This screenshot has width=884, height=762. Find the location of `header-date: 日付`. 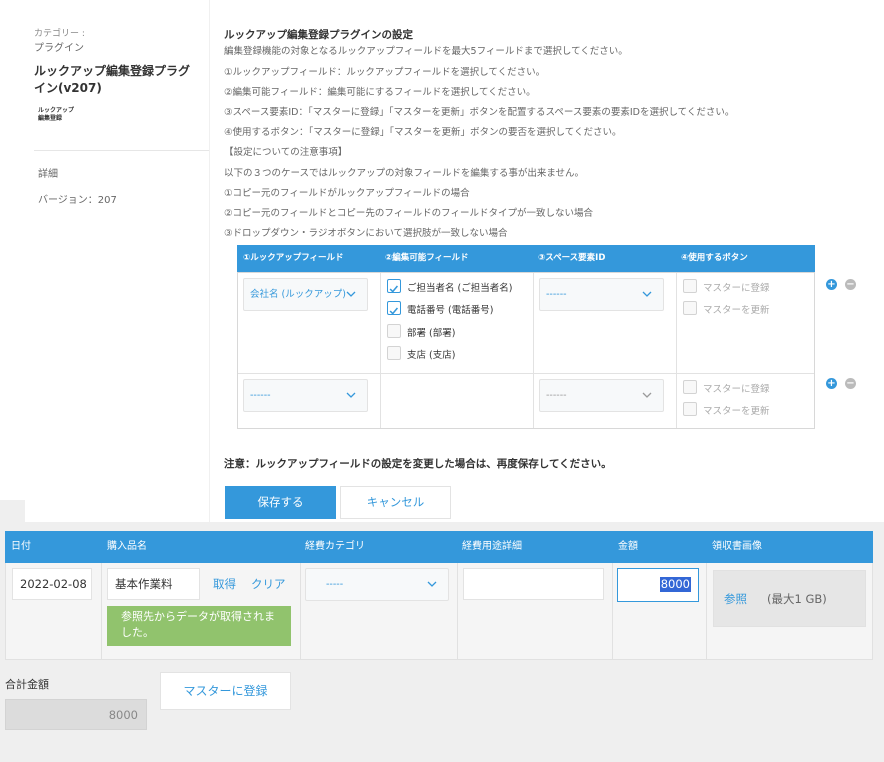

header-date: 日付 is located at coordinates (21, 546).